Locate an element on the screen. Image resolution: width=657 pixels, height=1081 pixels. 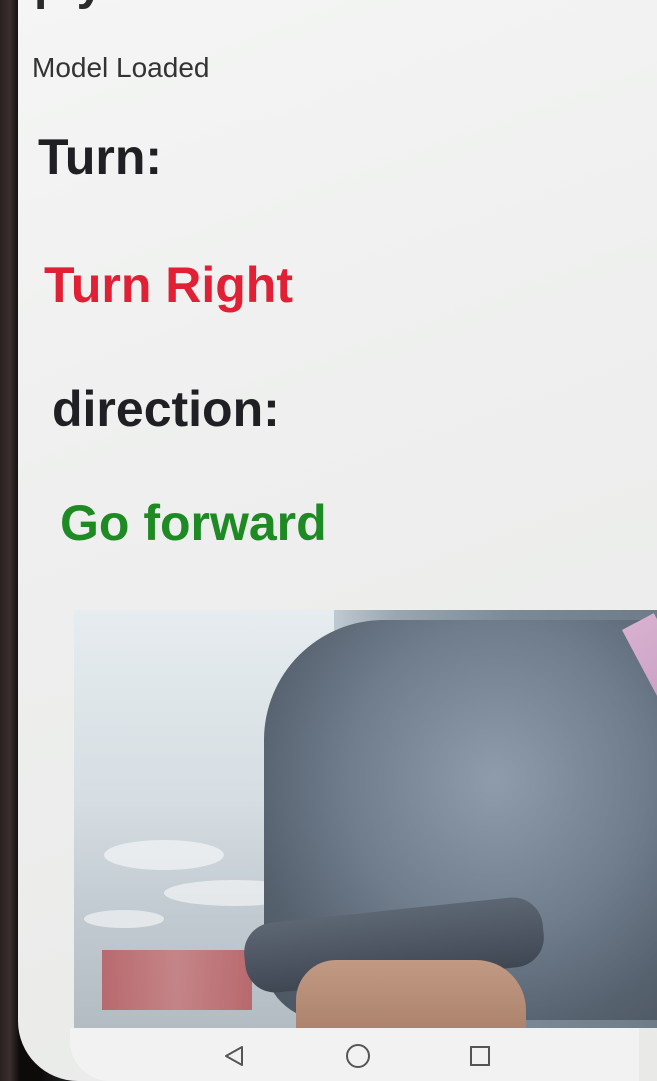
android-nav-bar is located at coordinates (354, 1054).